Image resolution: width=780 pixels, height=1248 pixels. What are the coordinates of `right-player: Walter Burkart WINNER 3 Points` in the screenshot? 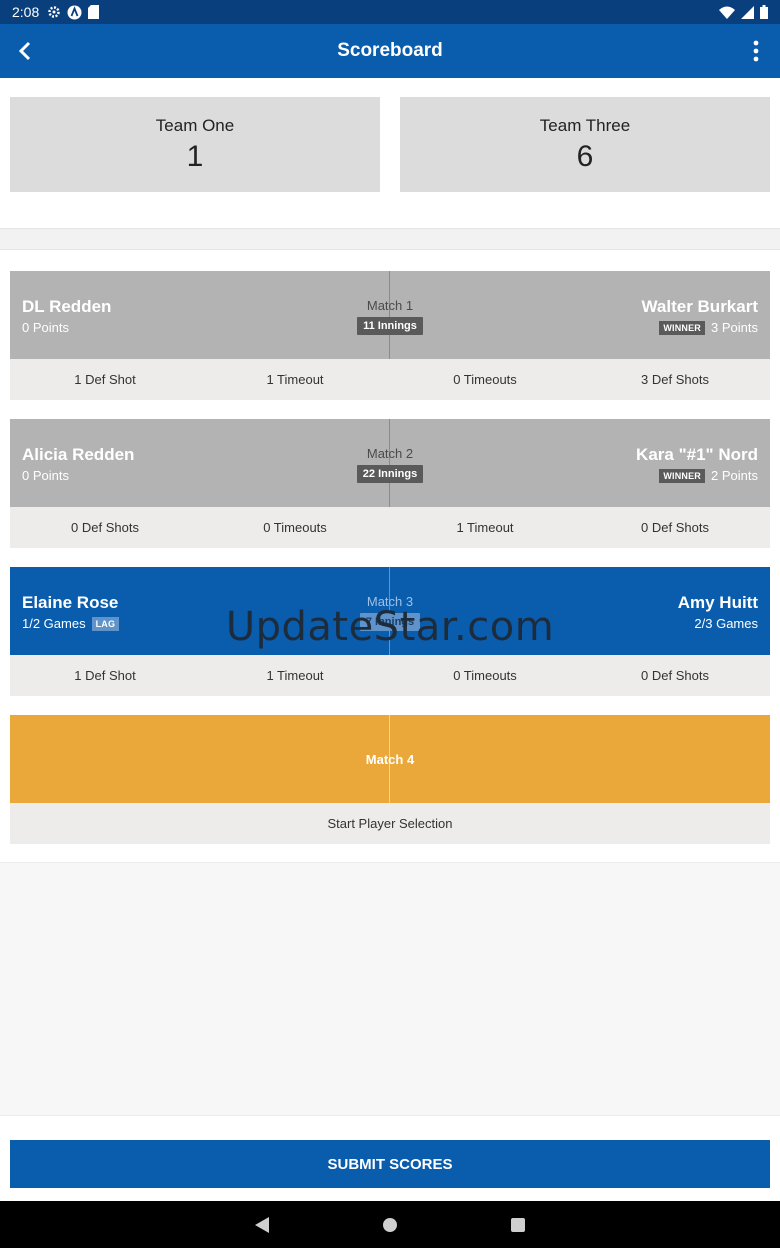 It's located at (699, 316).